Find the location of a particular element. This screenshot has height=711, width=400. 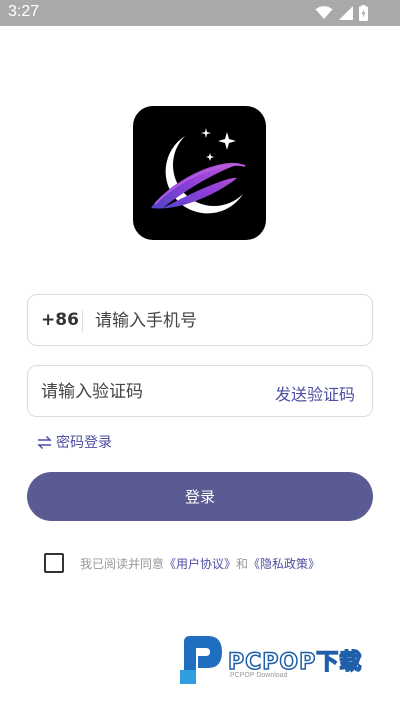

agreement-and: 和 is located at coordinates (242, 564).